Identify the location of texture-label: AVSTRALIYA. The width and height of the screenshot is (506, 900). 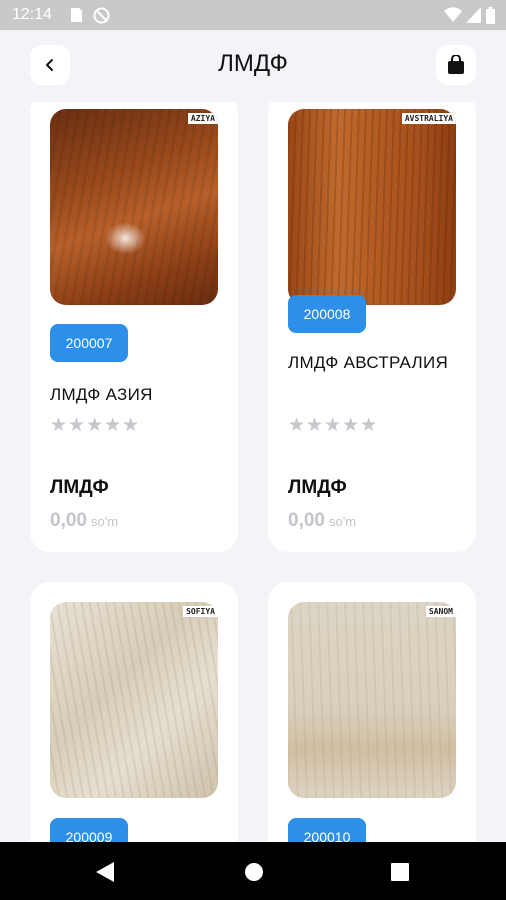
(428, 118).